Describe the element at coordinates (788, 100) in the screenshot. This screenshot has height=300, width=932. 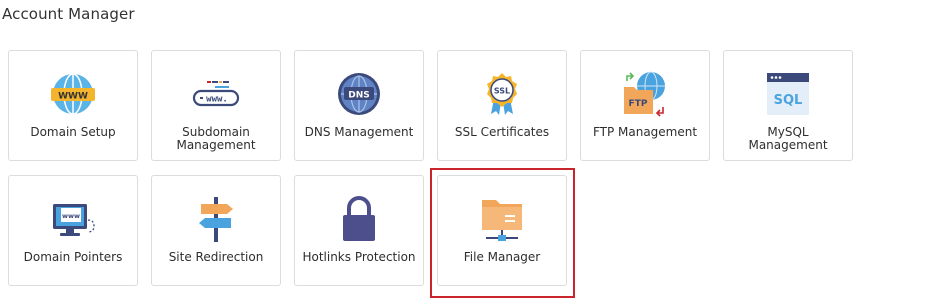
I see `svg-text: SQL` at that location.